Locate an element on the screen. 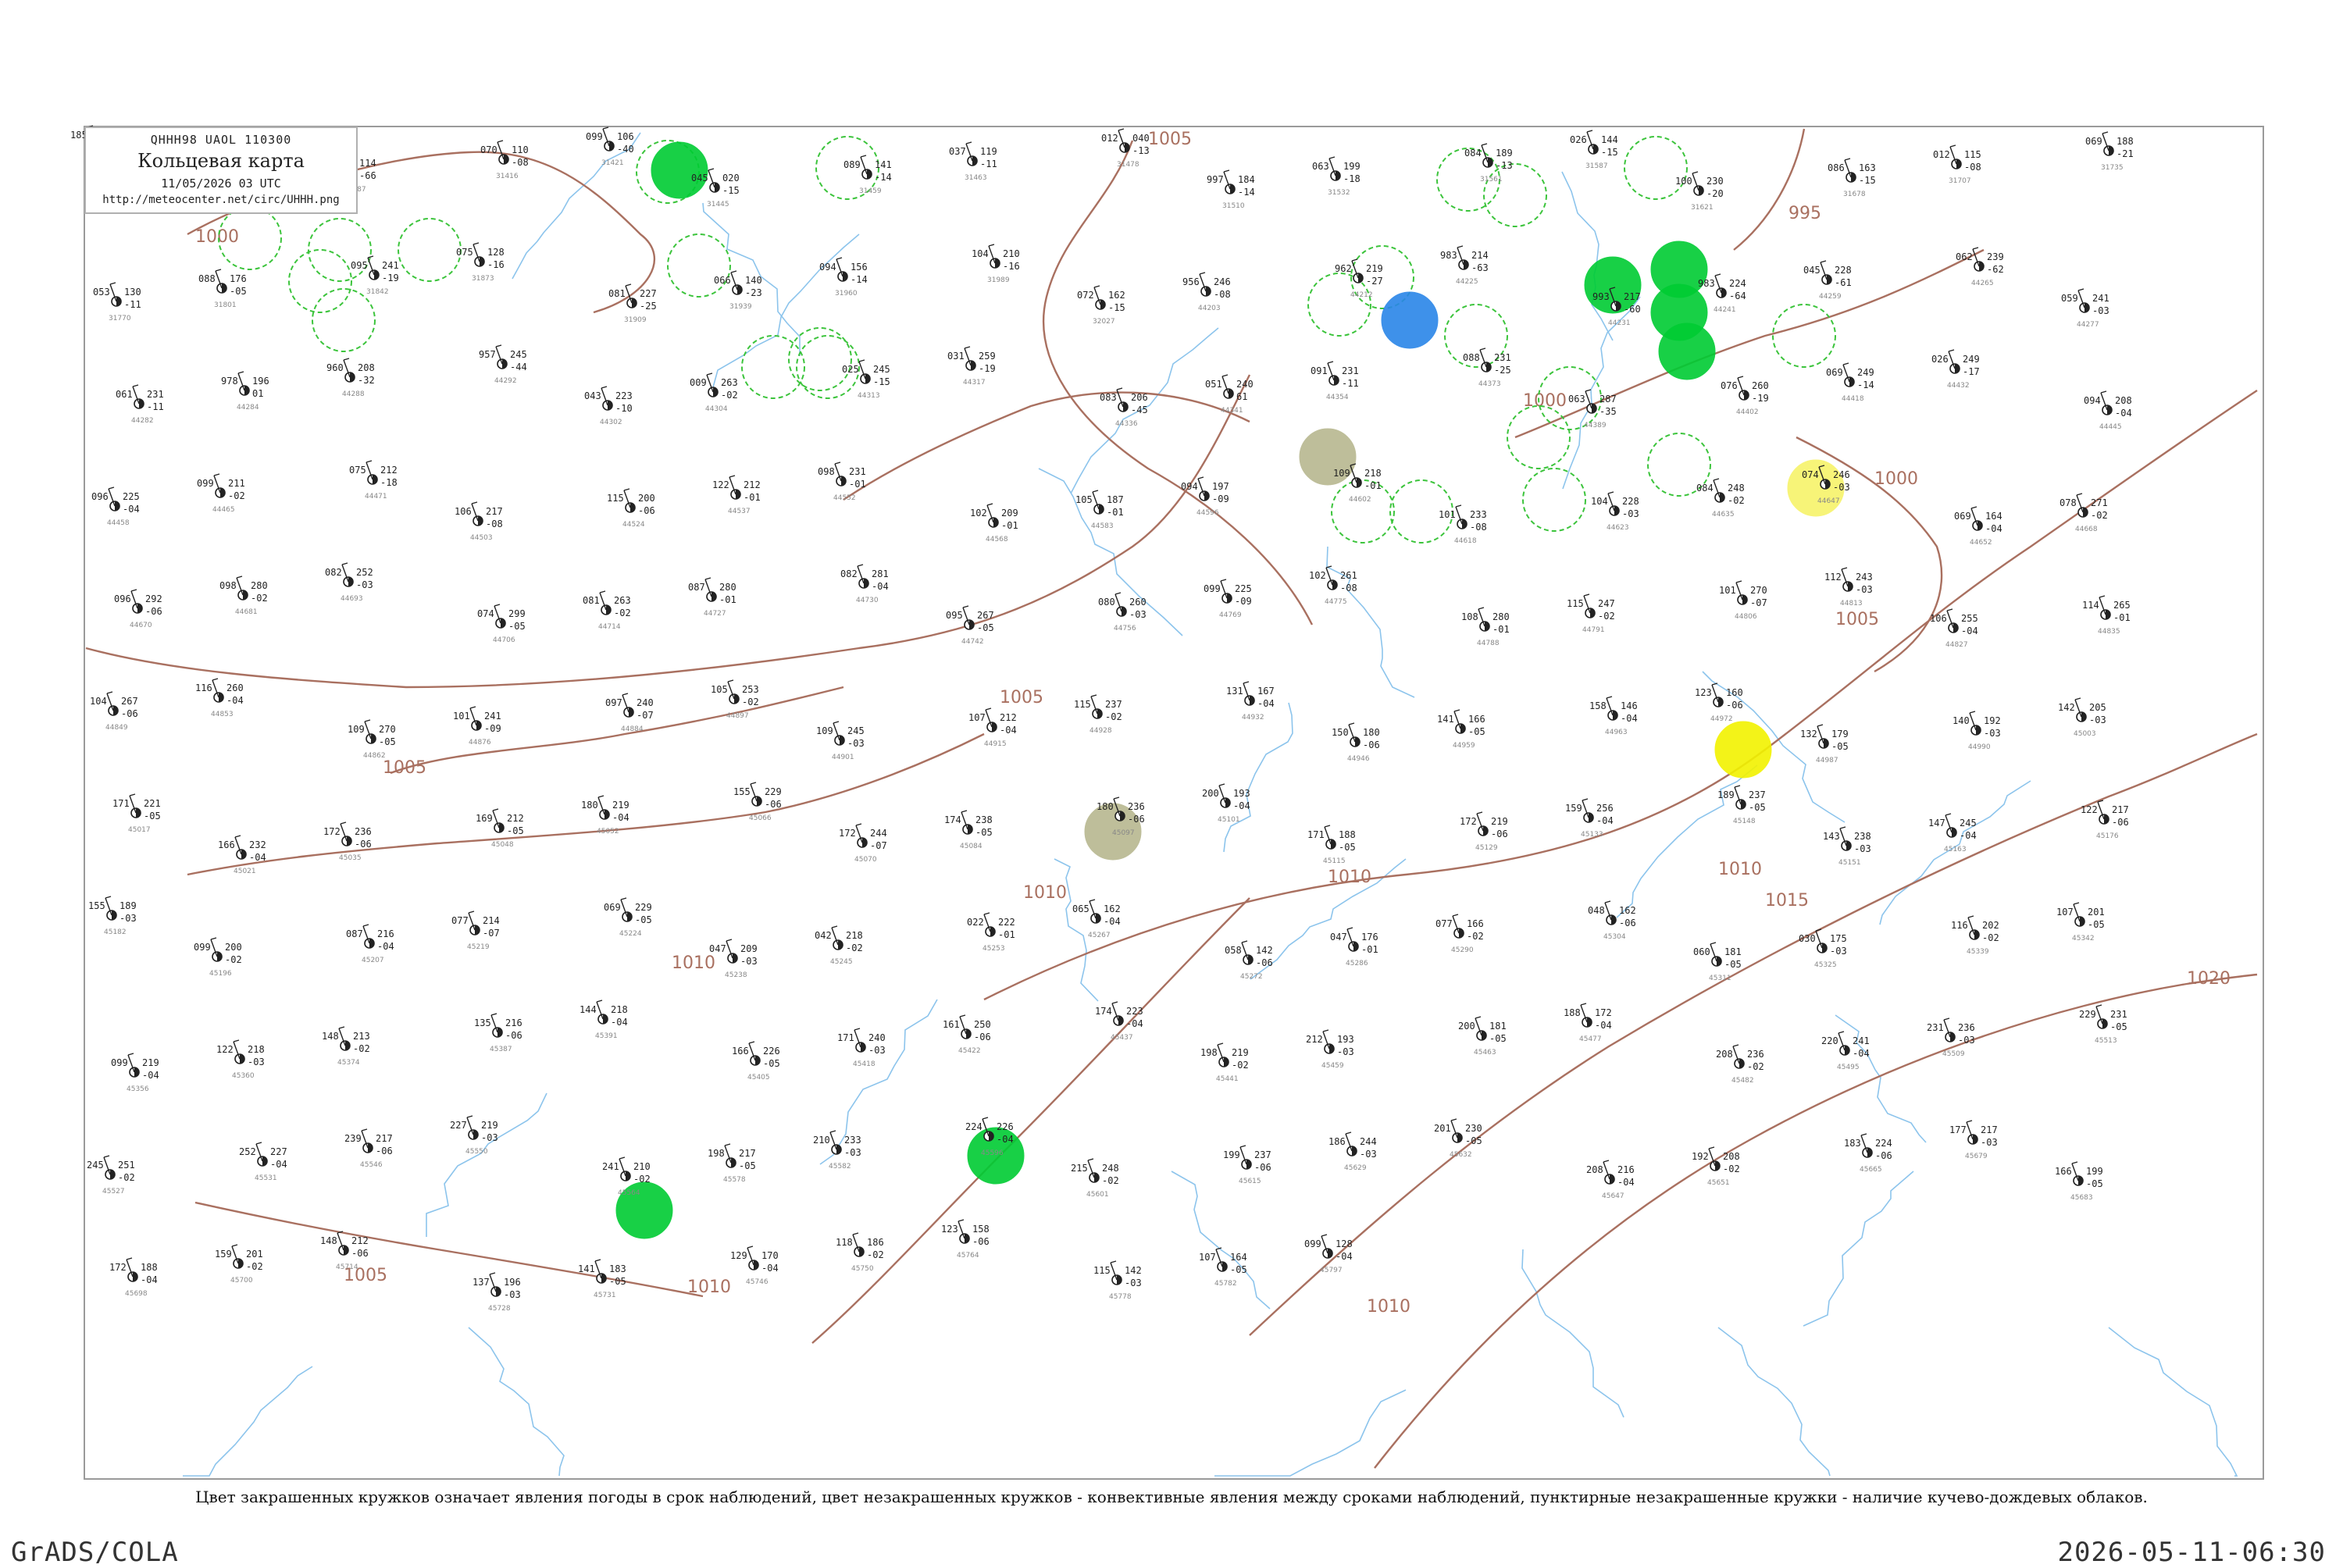  station-id: 44915 is located at coordinates (995, 744).